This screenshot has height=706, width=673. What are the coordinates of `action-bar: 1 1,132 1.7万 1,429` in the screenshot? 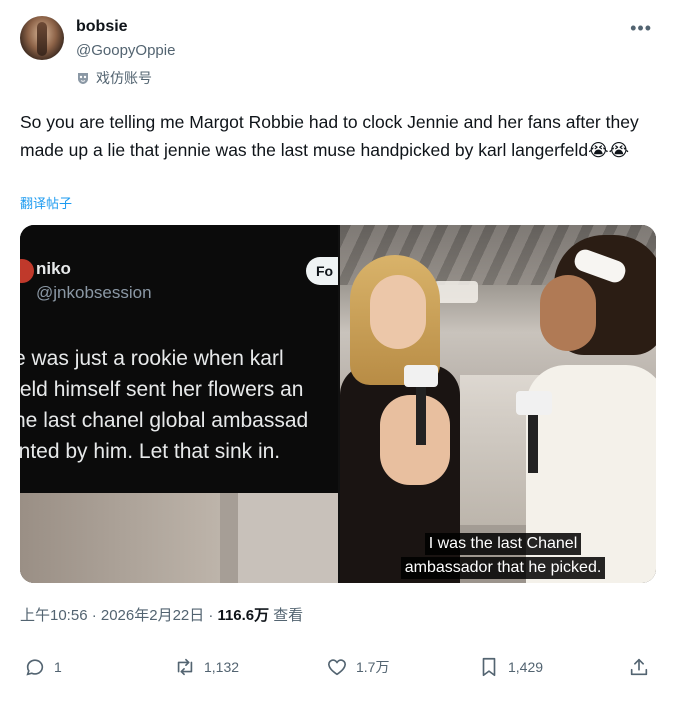 It's located at (338, 671).